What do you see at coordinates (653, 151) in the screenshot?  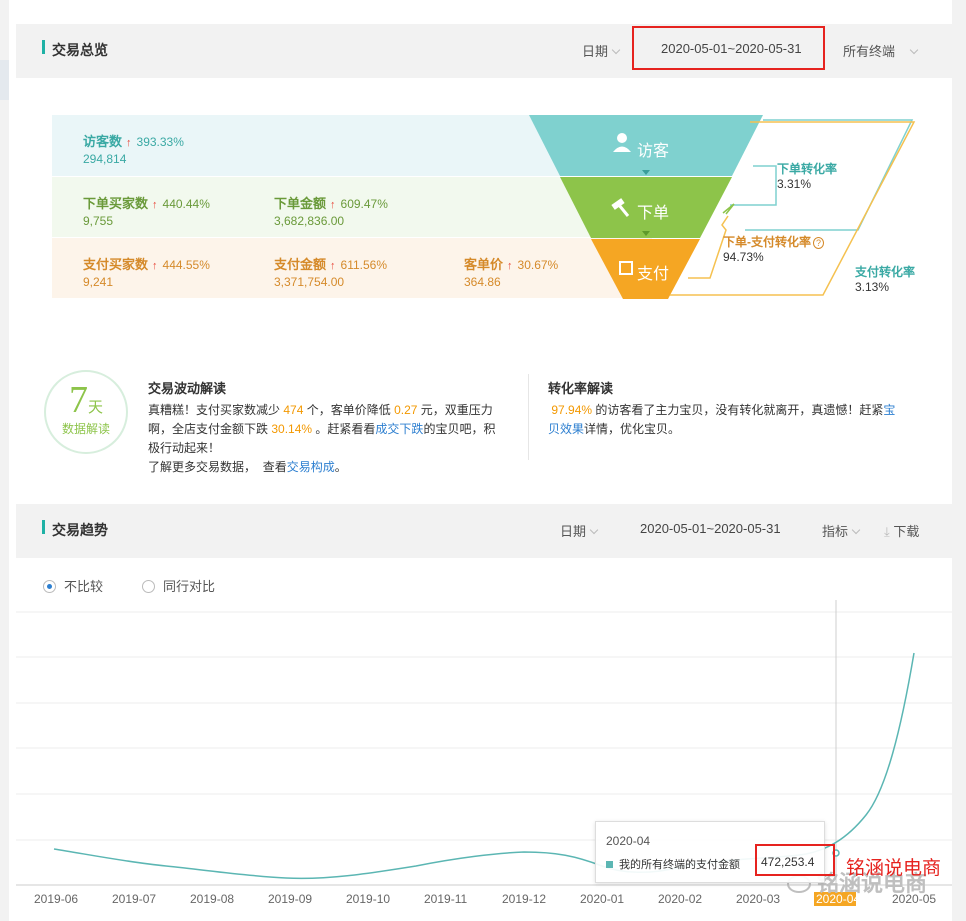 I see `funnel-label-visitors: 访客` at bounding box center [653, 151].